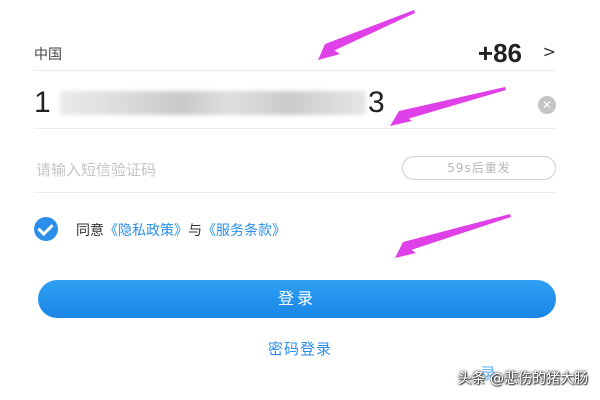 The image size is (600, 400). I want to click on password-login-label: 密码登录, so click(299, 349).